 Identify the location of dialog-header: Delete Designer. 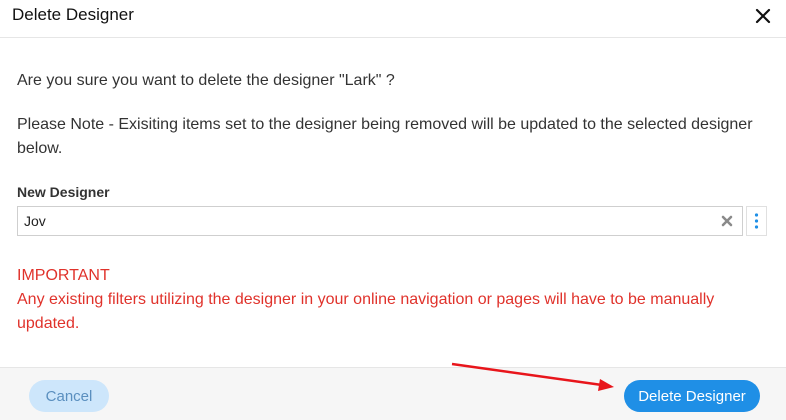
(393, 19).